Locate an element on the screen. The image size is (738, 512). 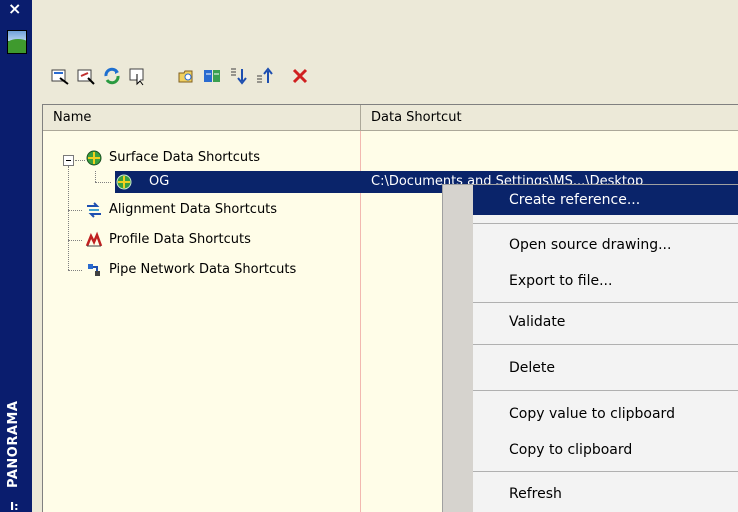
profile-icon is located at coordinates (94, 239).